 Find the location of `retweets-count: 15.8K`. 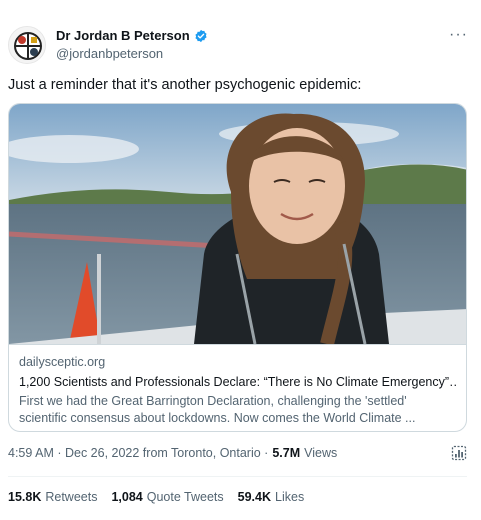

retweets-count: 15.8K is located at coordinates (25, 497).